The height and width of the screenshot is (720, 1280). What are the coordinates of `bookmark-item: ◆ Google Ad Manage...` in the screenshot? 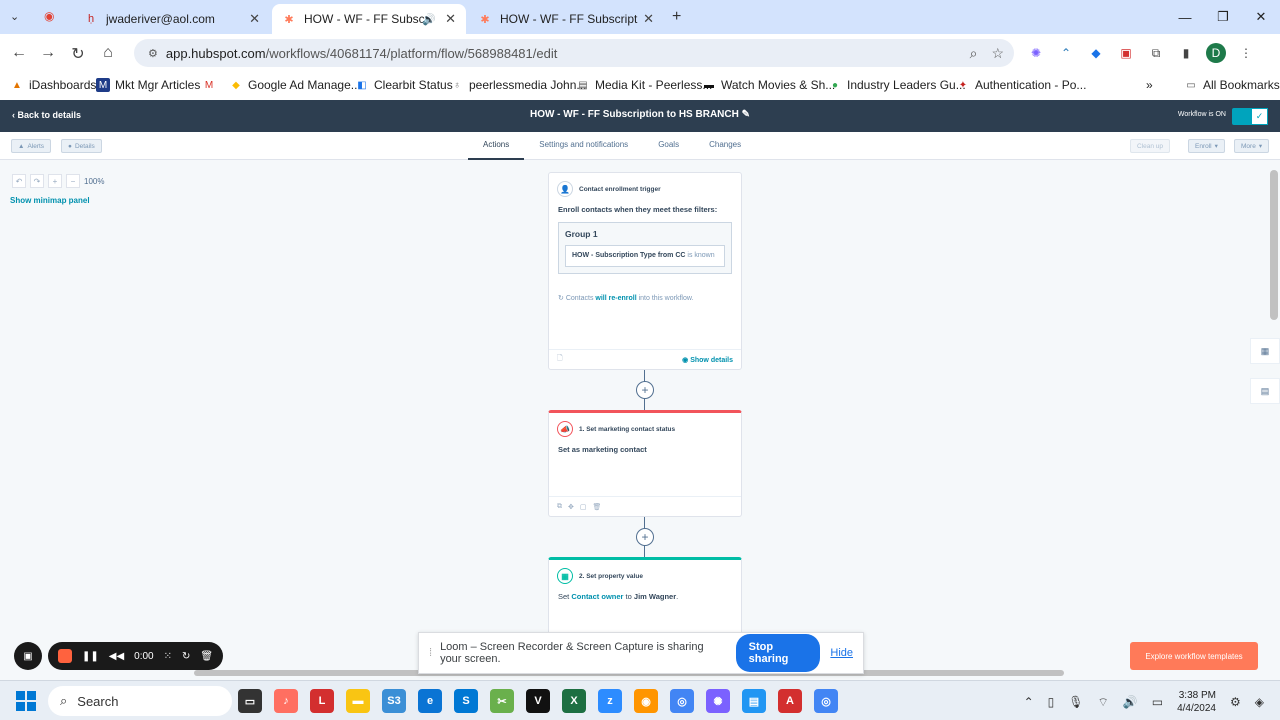 It's located at (295, 85).